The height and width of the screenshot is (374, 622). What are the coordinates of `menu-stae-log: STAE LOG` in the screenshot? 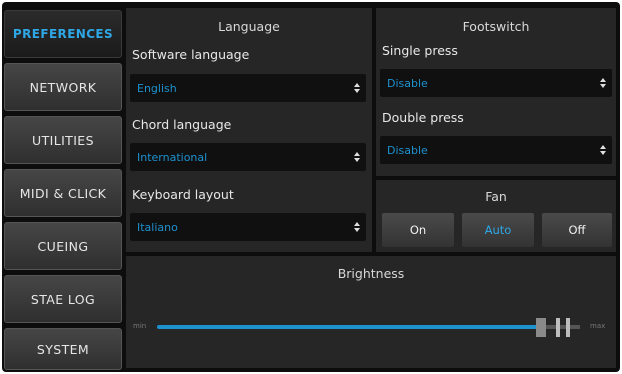 It's located at (63, 299).